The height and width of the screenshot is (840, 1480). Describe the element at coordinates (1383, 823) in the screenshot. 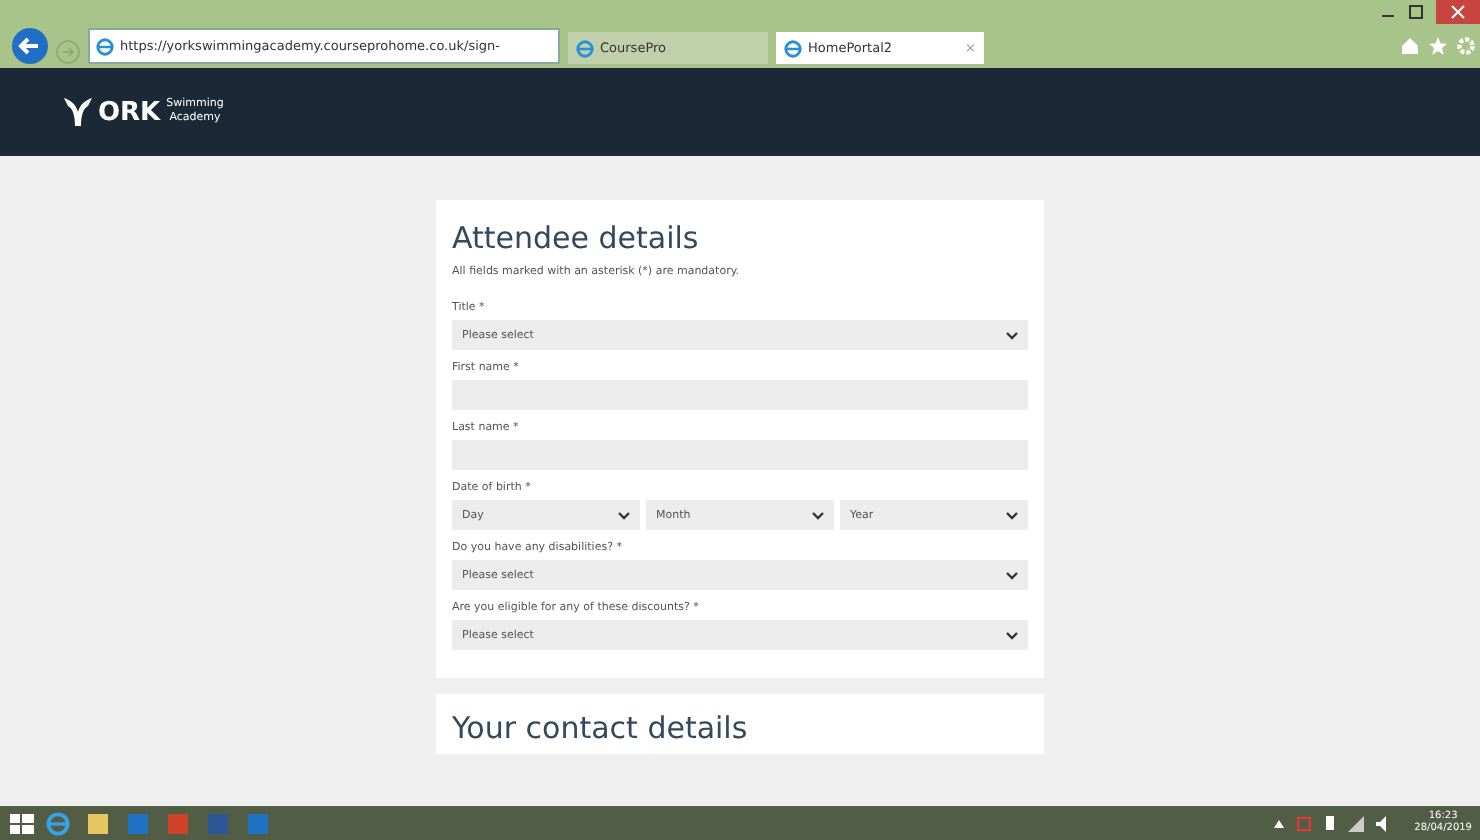

I see `speaker-icon` at that location.